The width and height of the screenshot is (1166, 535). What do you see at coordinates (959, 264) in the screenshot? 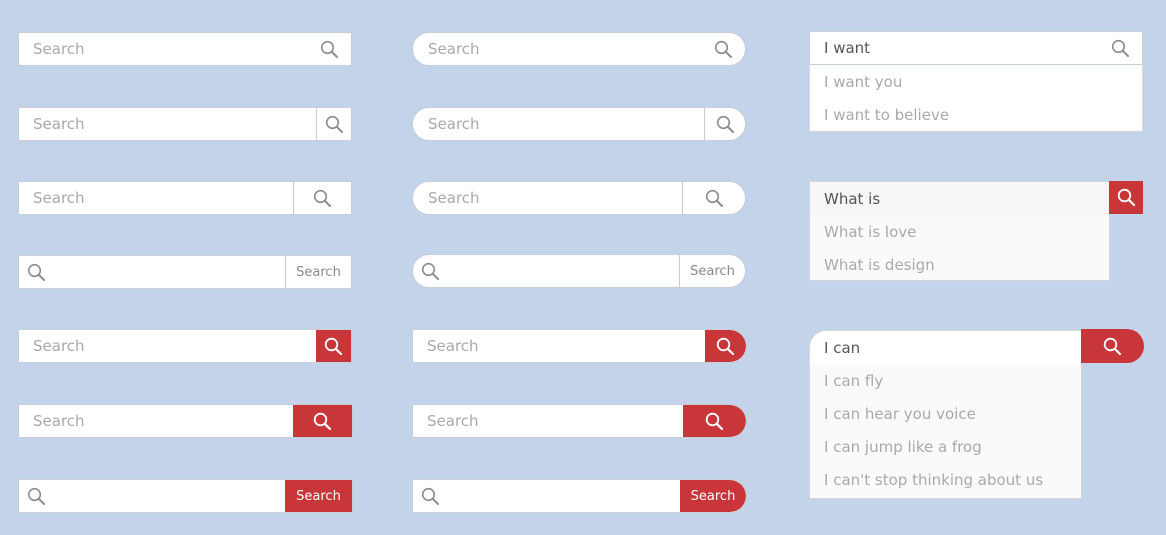
I see `suggestion-item: What is design` at bounding box center [959, 264].